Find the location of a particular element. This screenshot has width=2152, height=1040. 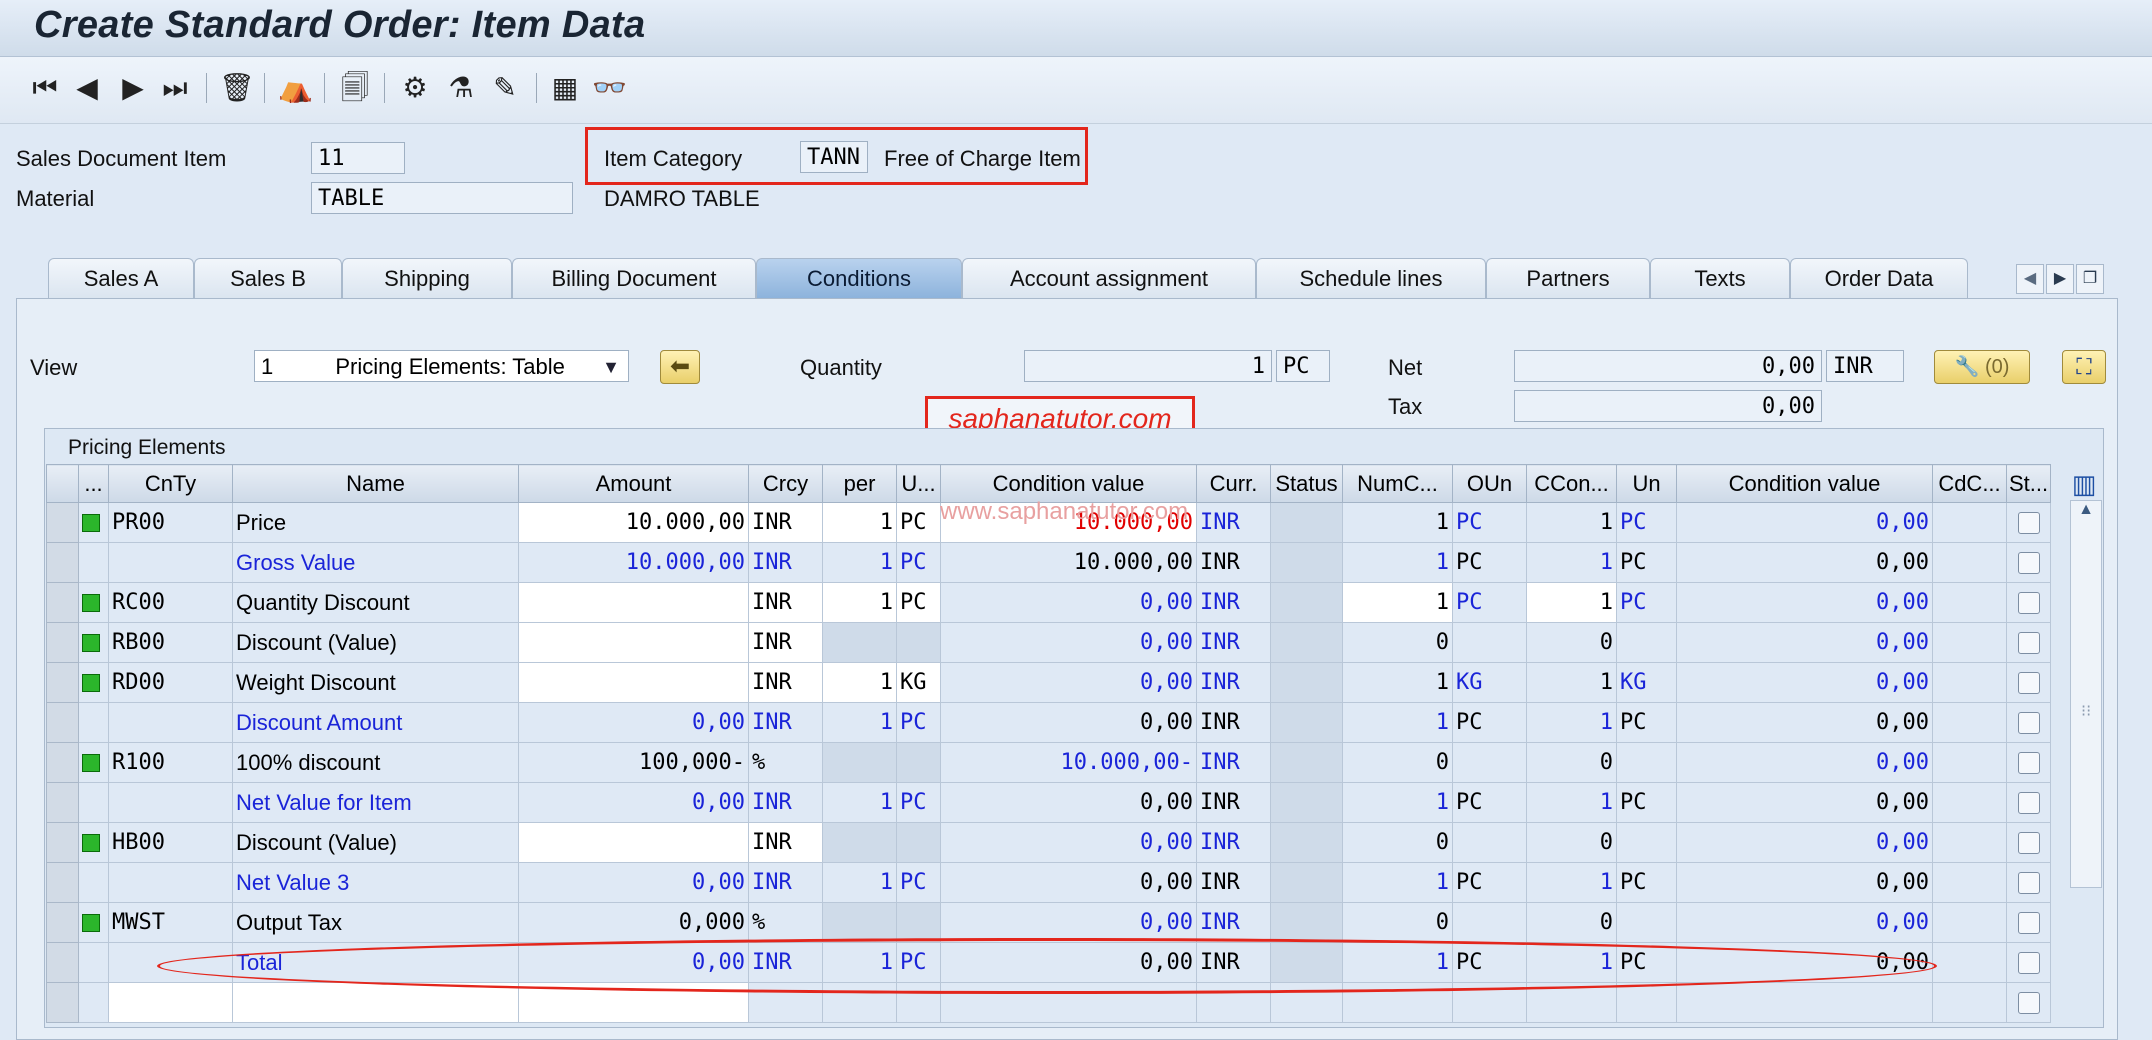

tab-schedule-lines: Schedule lines is located at coordinates (1371, 278).